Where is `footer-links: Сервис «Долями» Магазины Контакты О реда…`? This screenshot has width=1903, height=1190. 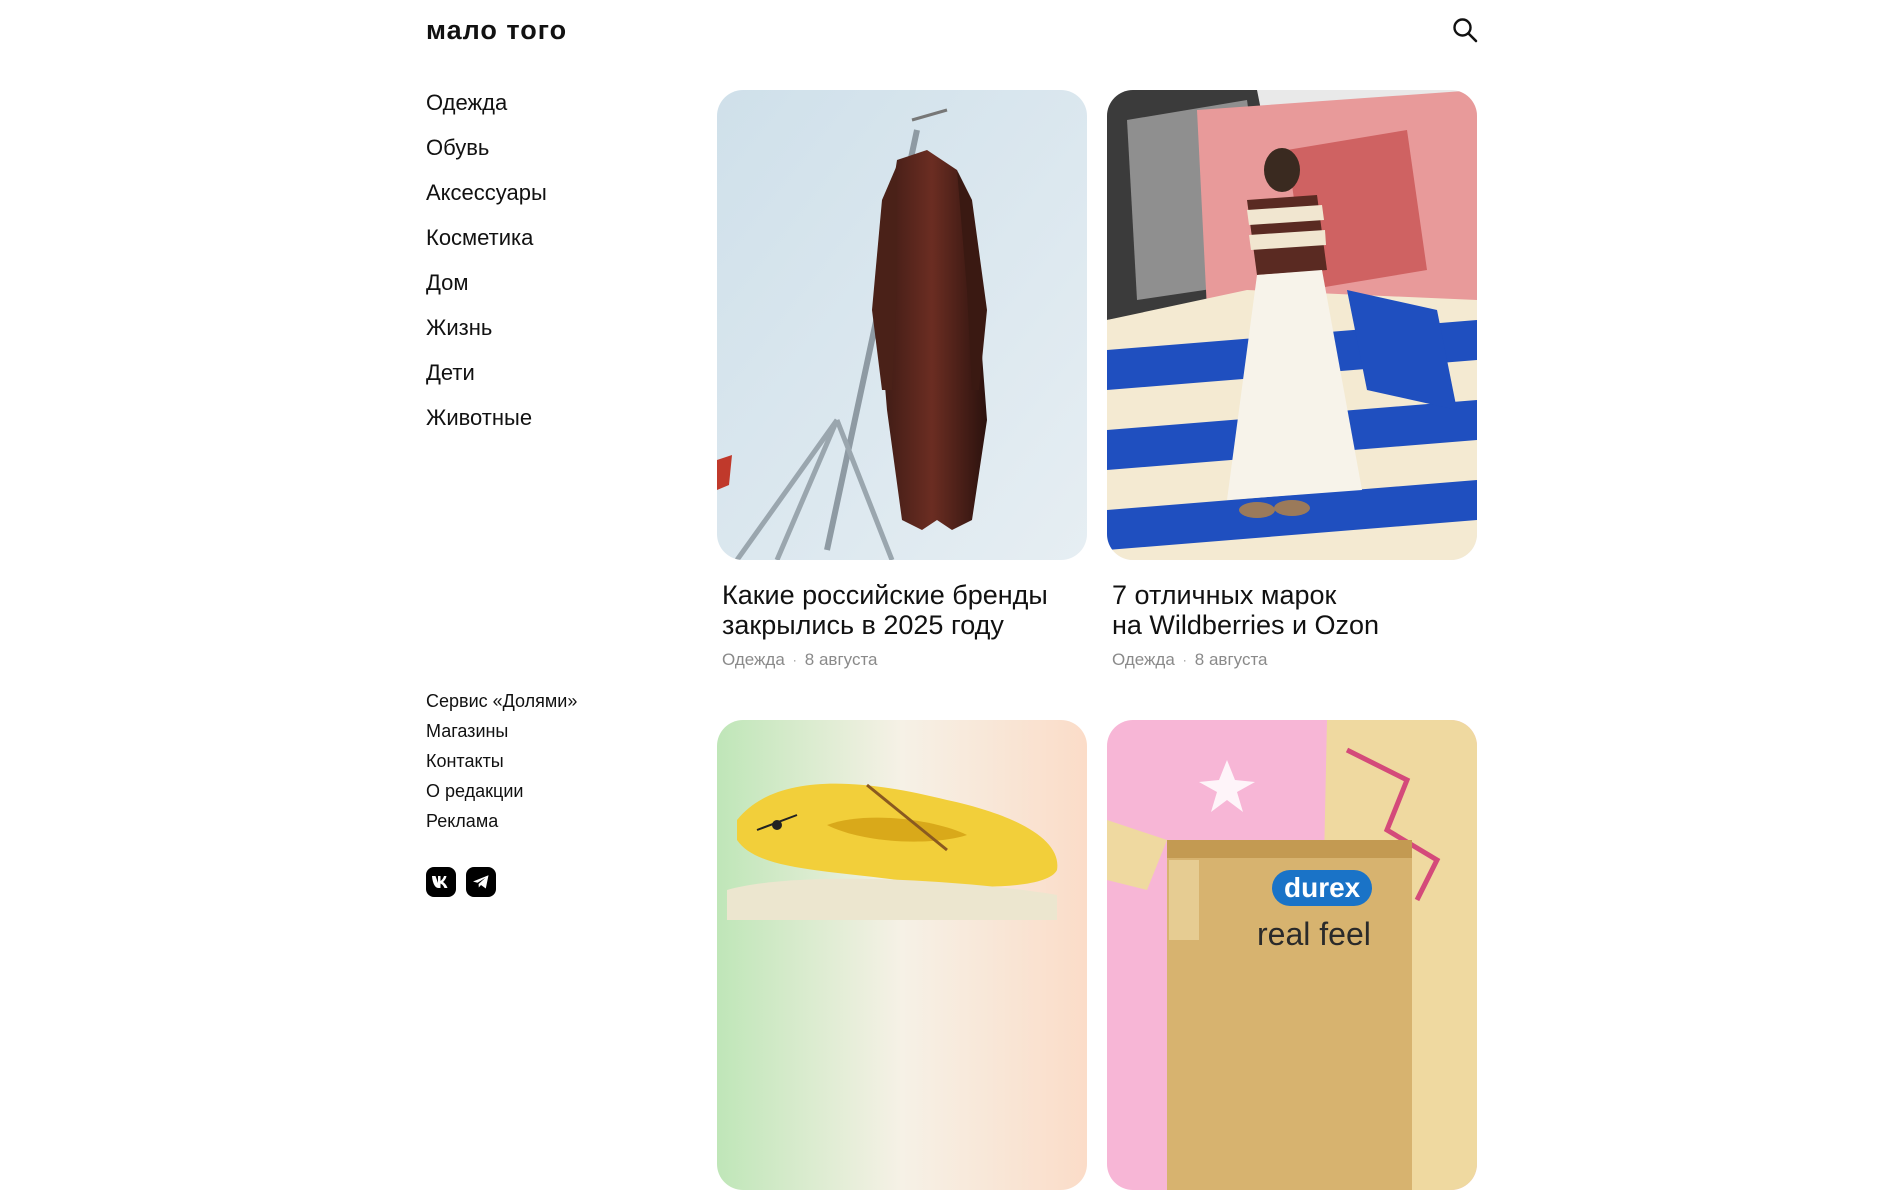 footer-links: Сервис «Долями» Магазины Контакты О реда… is located at coordinates (501, 763).